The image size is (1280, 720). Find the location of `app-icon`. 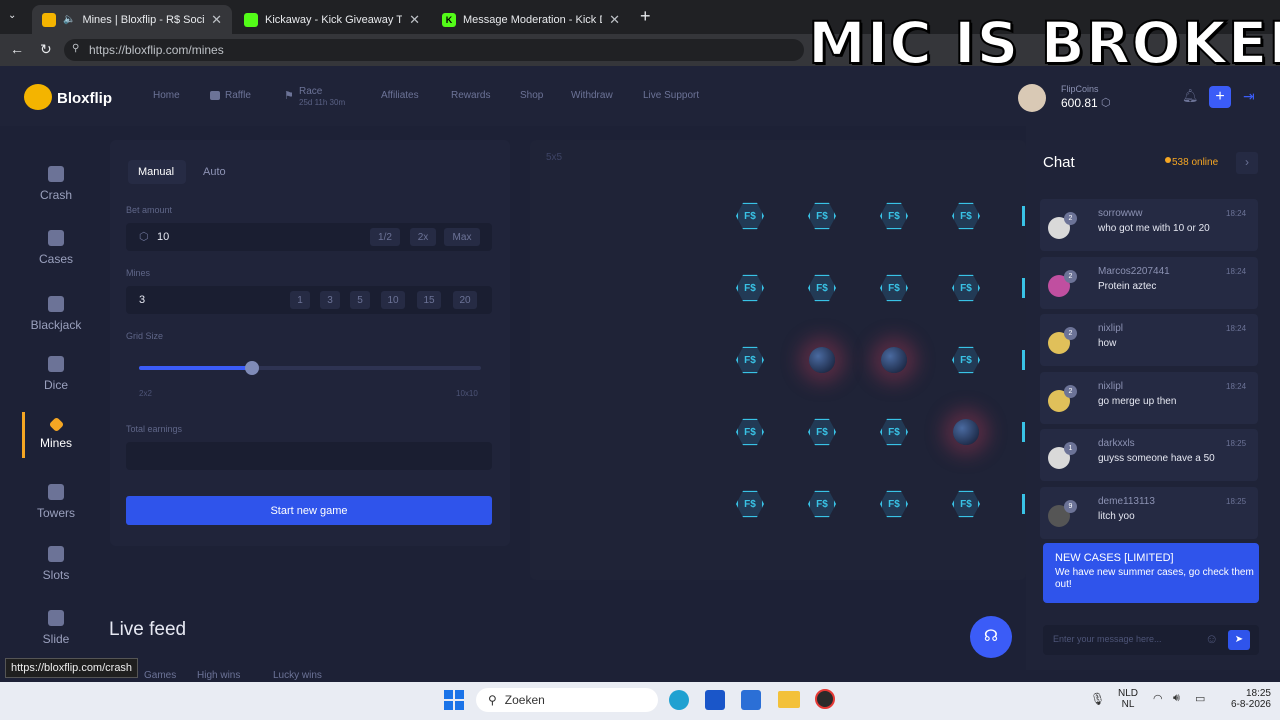

app-icon is located at coordinates (715, 700).